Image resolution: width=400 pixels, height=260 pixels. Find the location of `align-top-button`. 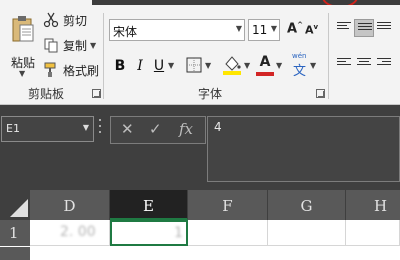

align-top-button is located at coordinates (344, 28).